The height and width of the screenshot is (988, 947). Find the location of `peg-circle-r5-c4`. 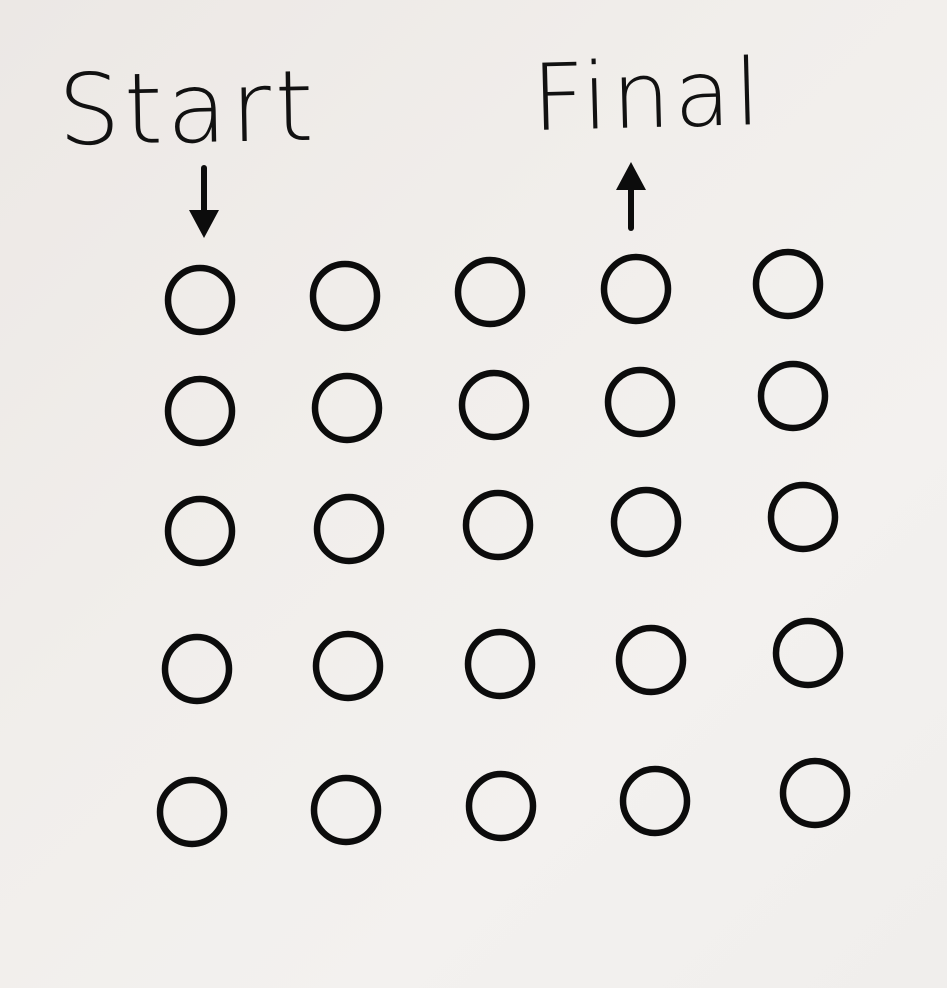

peg-circle-r5-c4 is located at coordinates (655, 801).